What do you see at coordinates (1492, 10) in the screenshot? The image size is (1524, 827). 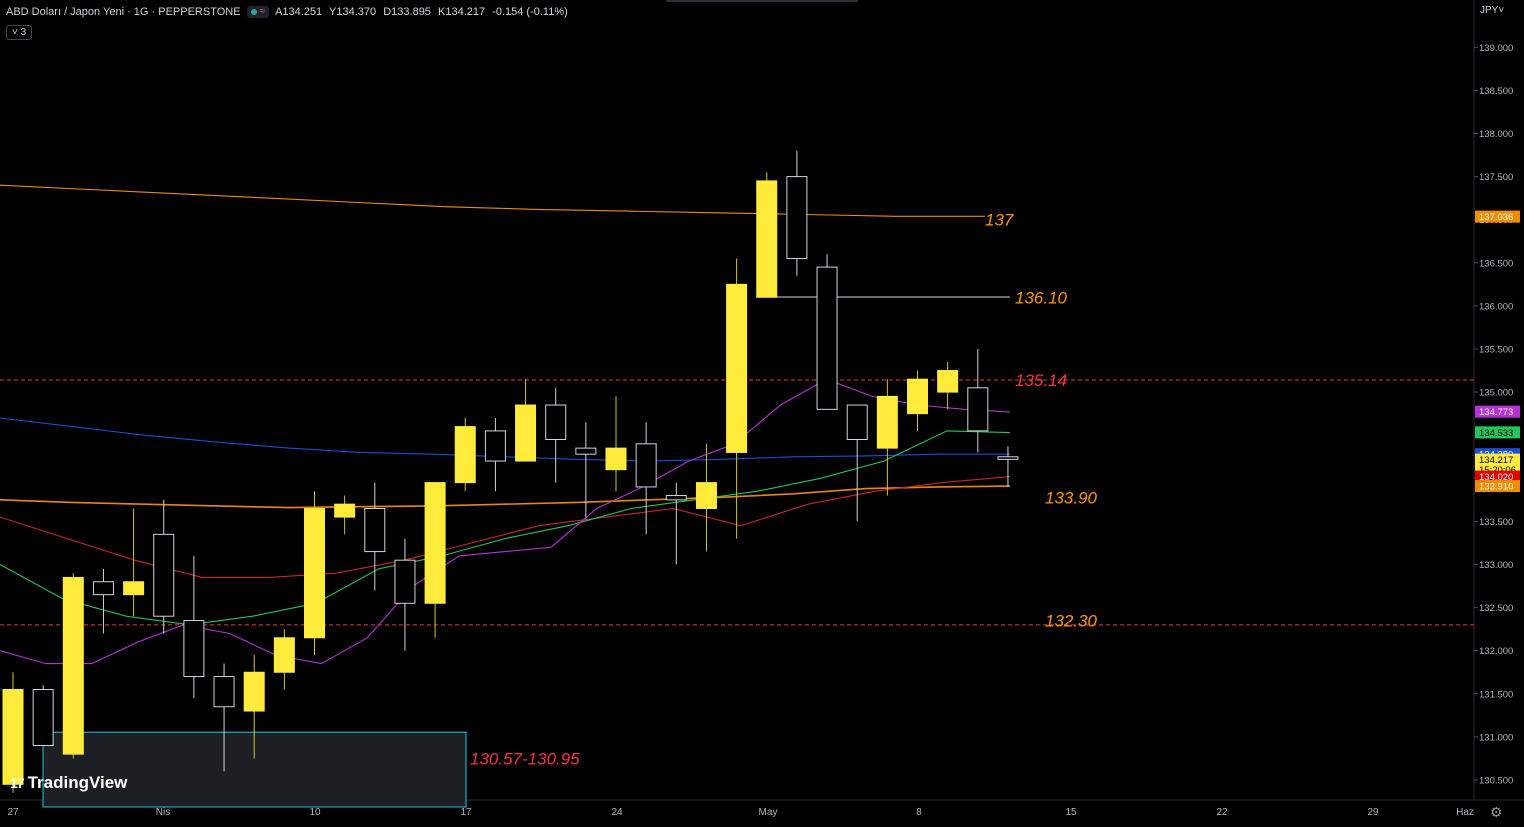 I see `currency-selector: JPY˅` at bounding box center [1492, 10].